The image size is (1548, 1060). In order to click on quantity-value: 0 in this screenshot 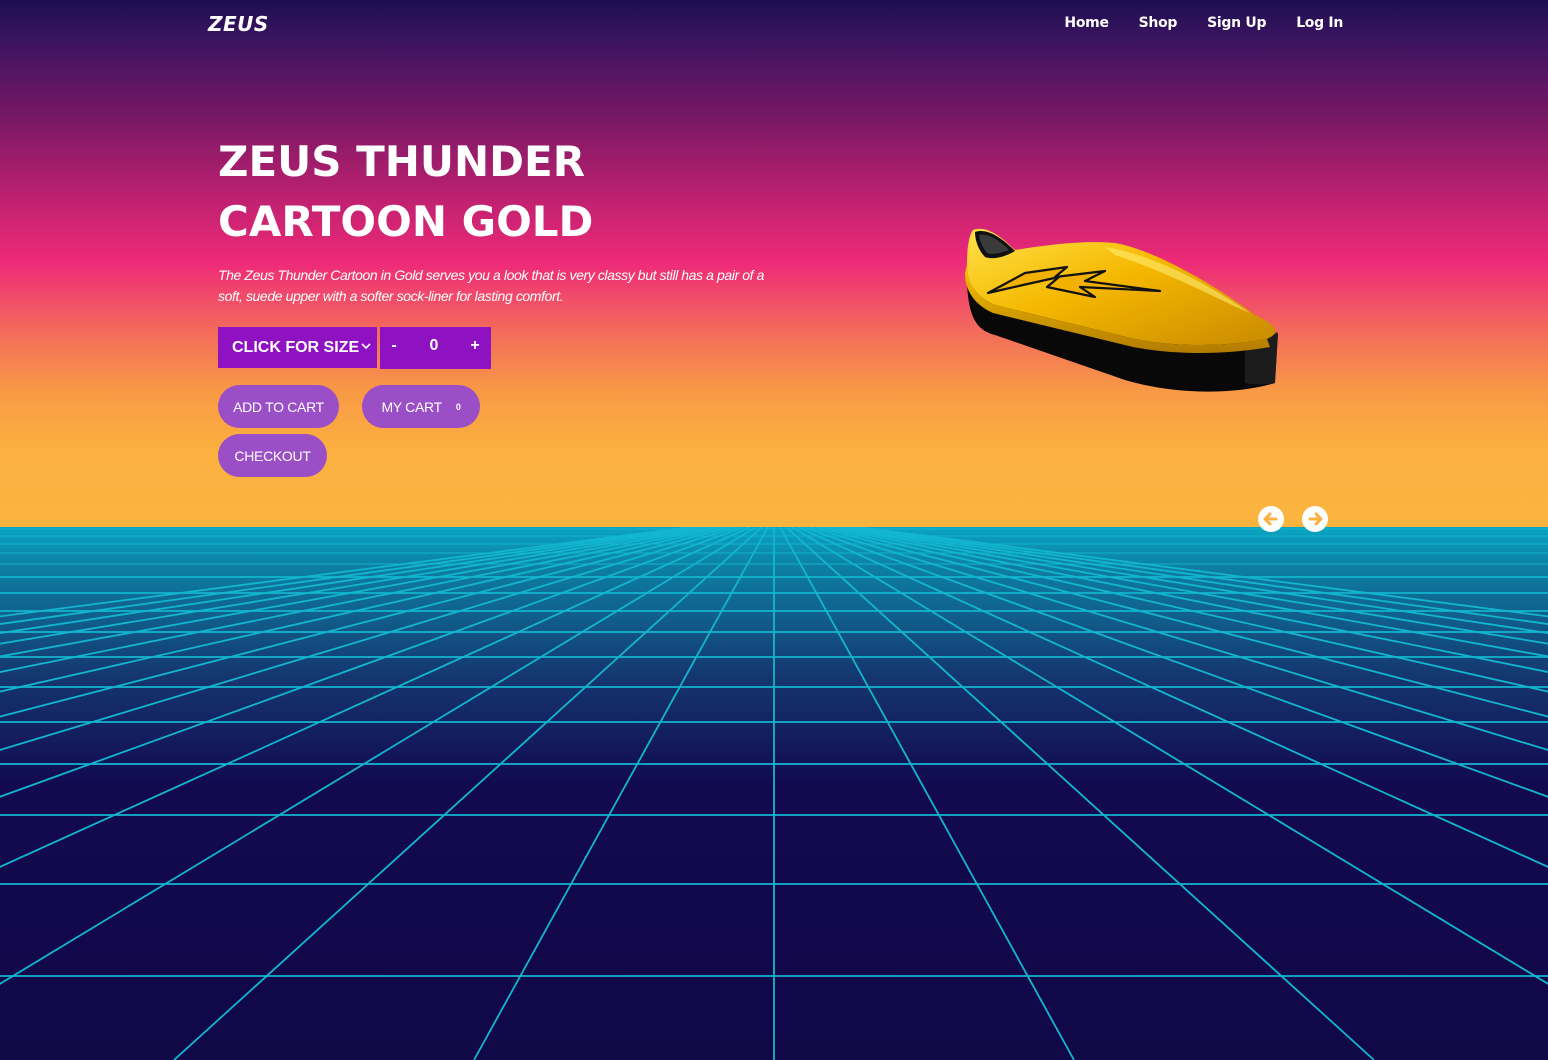, I will do `click(434, 346)`.